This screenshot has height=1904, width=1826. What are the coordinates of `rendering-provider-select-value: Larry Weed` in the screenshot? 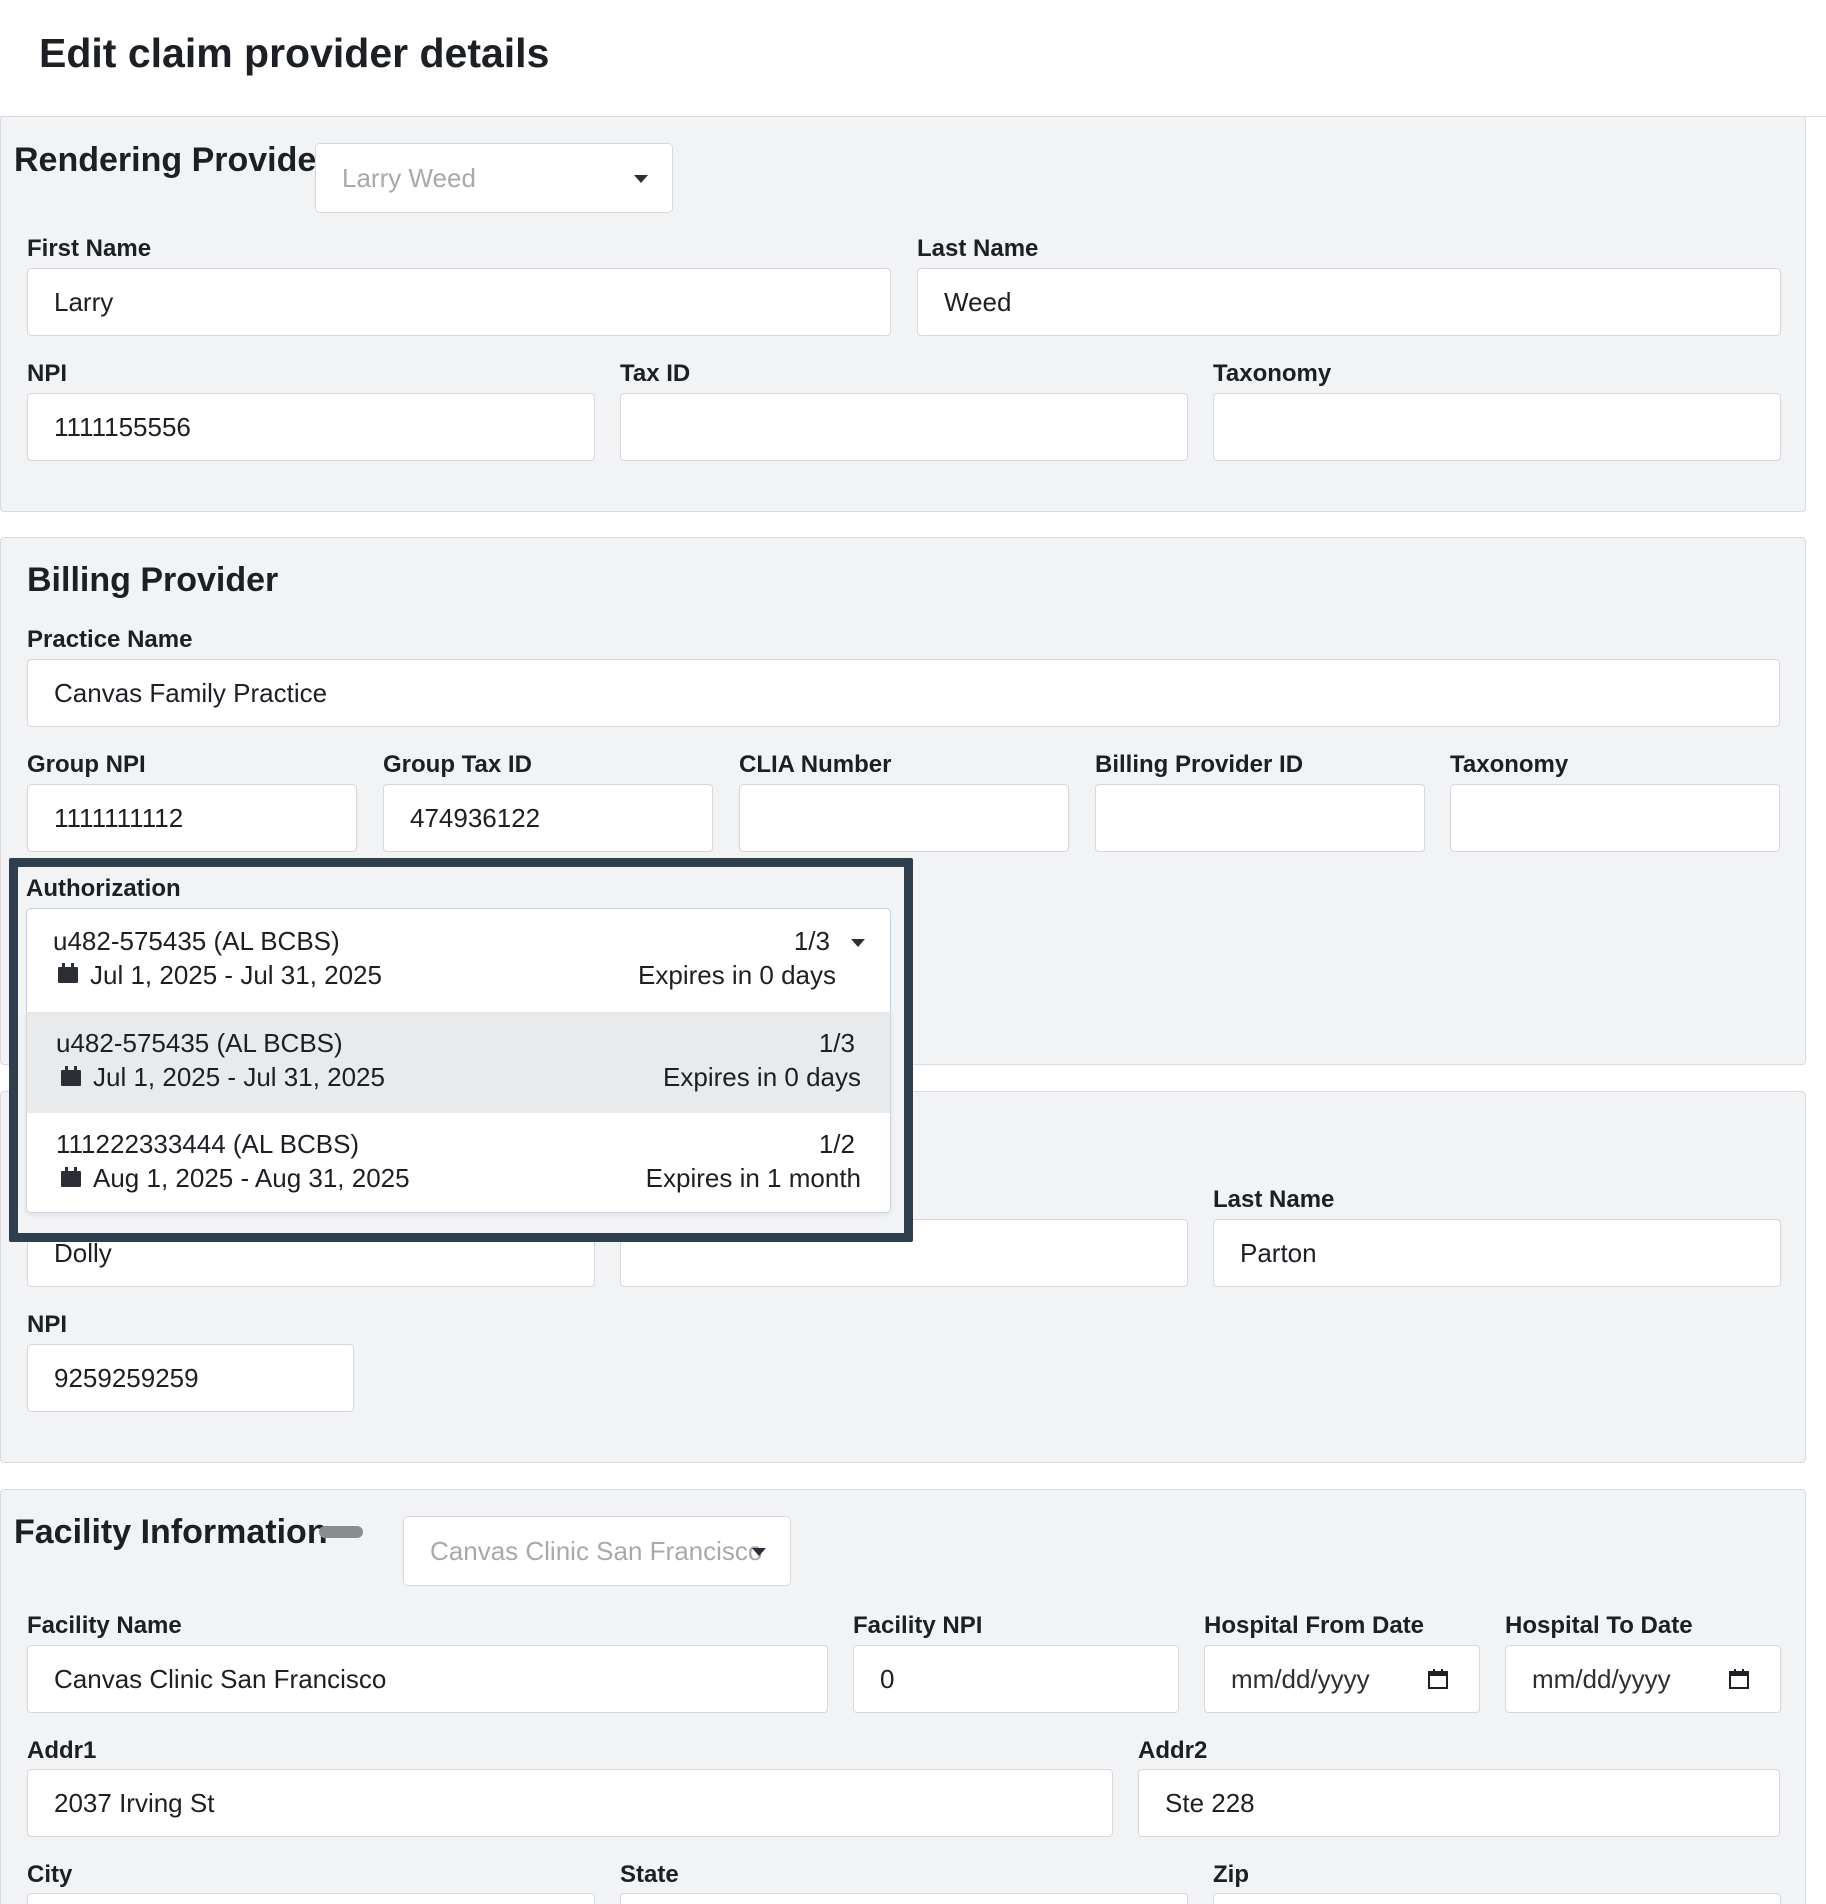 It's located at (409, 178).